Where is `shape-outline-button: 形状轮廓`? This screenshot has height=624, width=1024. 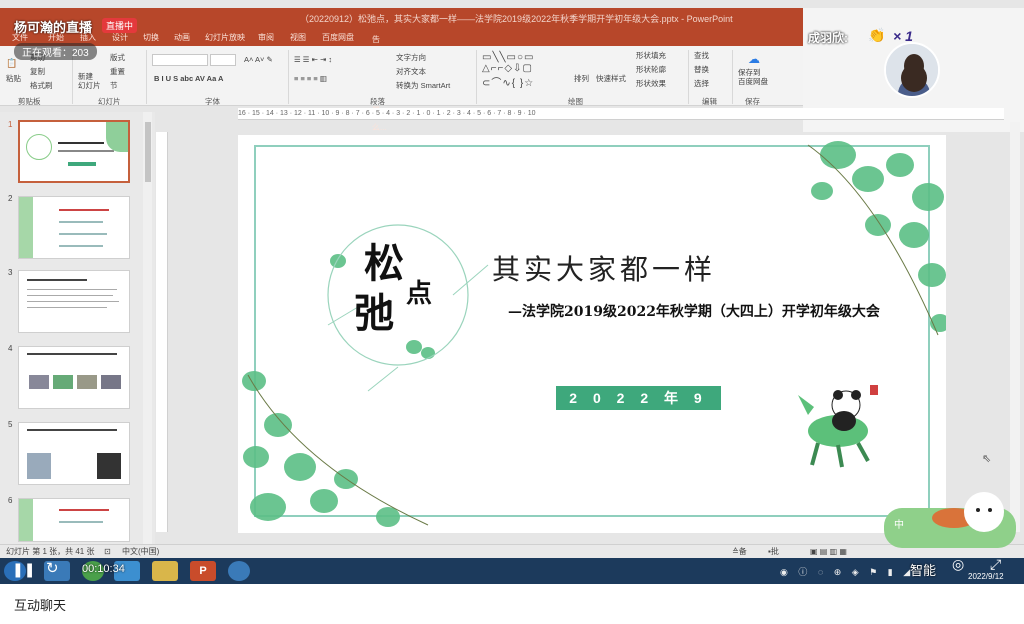 shape-outline-button: 形状轮廓 is located at coordinates (651, 69).